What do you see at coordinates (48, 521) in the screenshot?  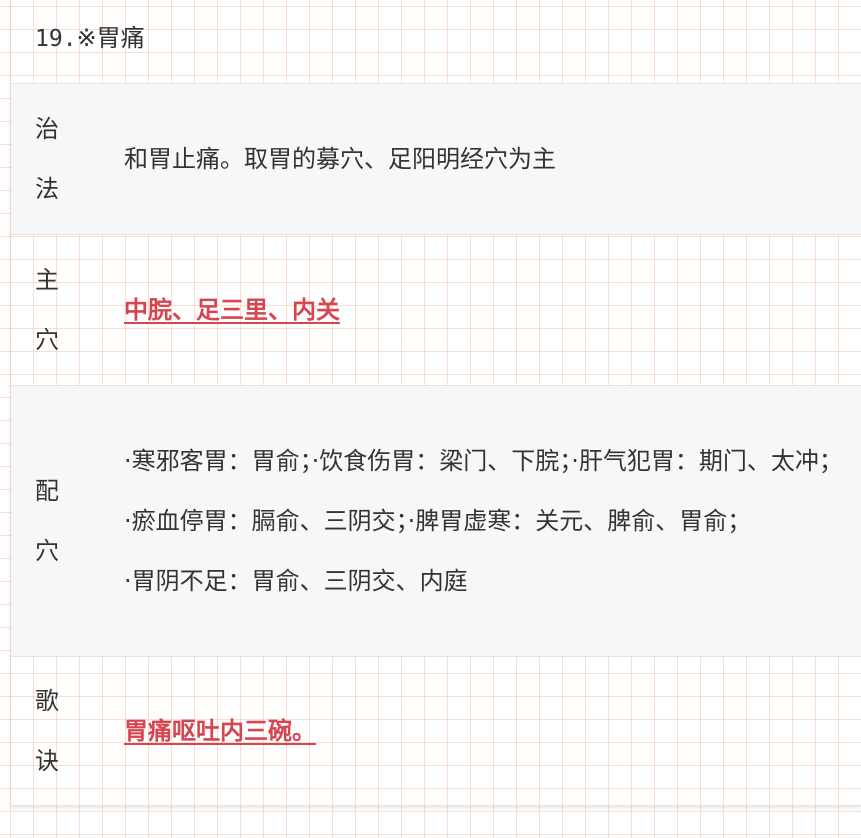 I see `row-label-supplementary-points: 配穴` at bounding box center [48, 521].